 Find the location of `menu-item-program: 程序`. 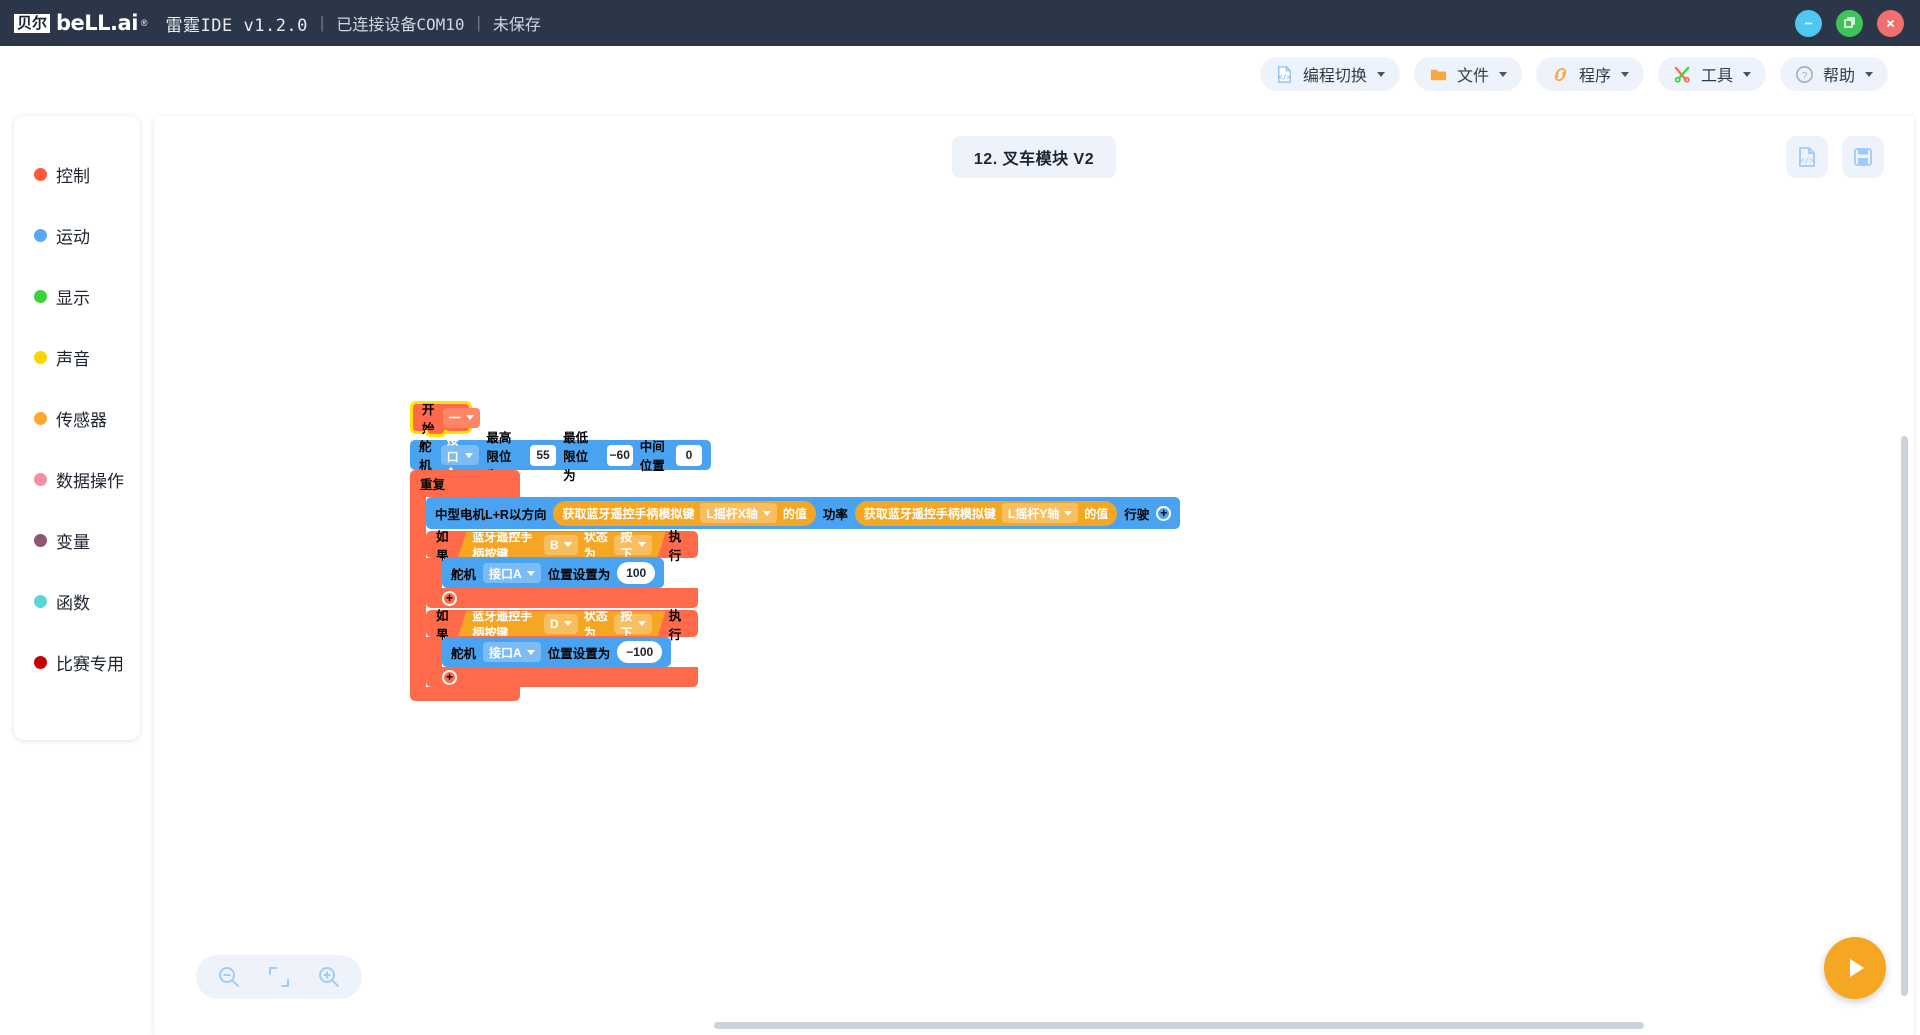

menu-item-program: 程序 is located at coordinates (1589, 74).